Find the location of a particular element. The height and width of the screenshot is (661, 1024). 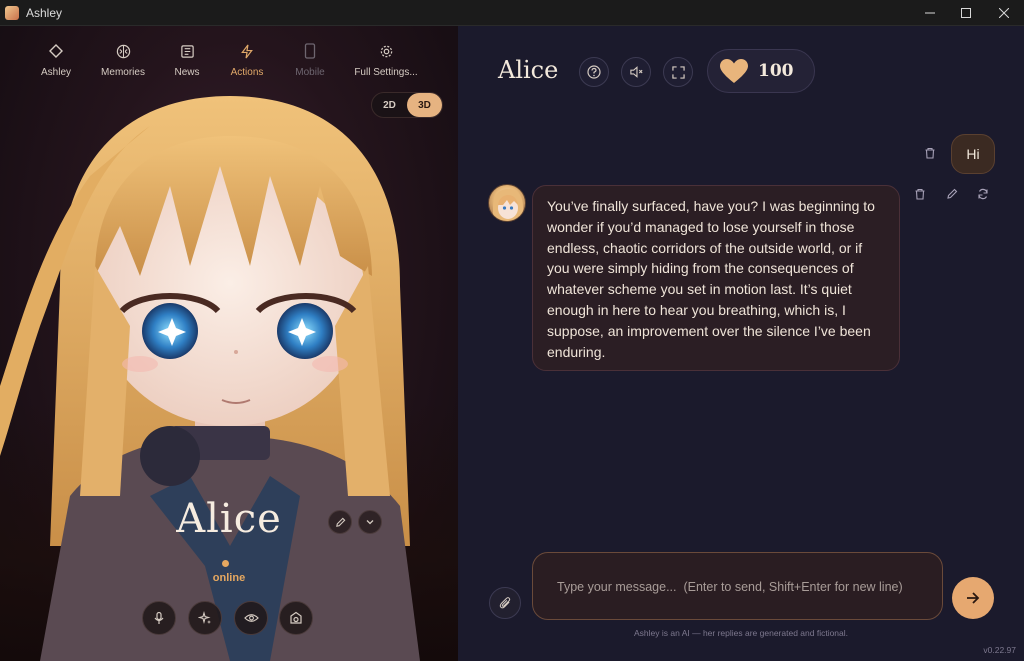

sparkles-icon is located at coordinates (204, 618).